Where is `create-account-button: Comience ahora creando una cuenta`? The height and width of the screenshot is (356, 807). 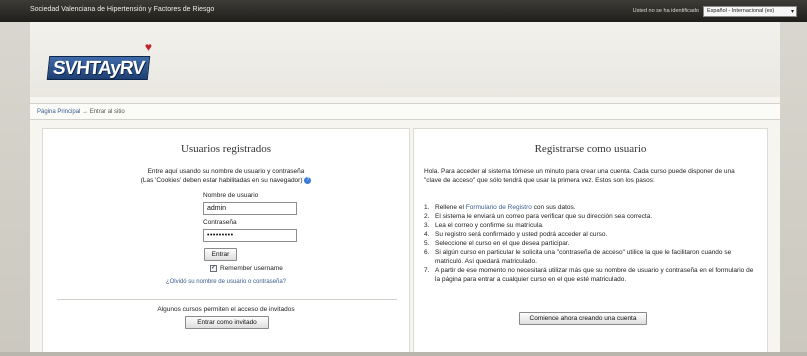
create-account-button: Comience ahora creando una cuenta is located at coordinates (583, 318).